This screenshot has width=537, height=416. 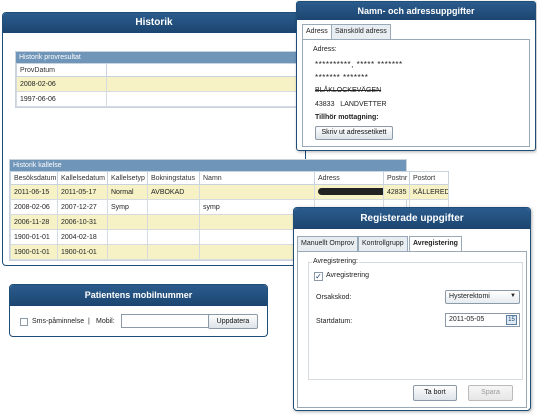 I want to click on tab-manuellt-omprov: Manuellt Omprov, so click(x=328, y=243).